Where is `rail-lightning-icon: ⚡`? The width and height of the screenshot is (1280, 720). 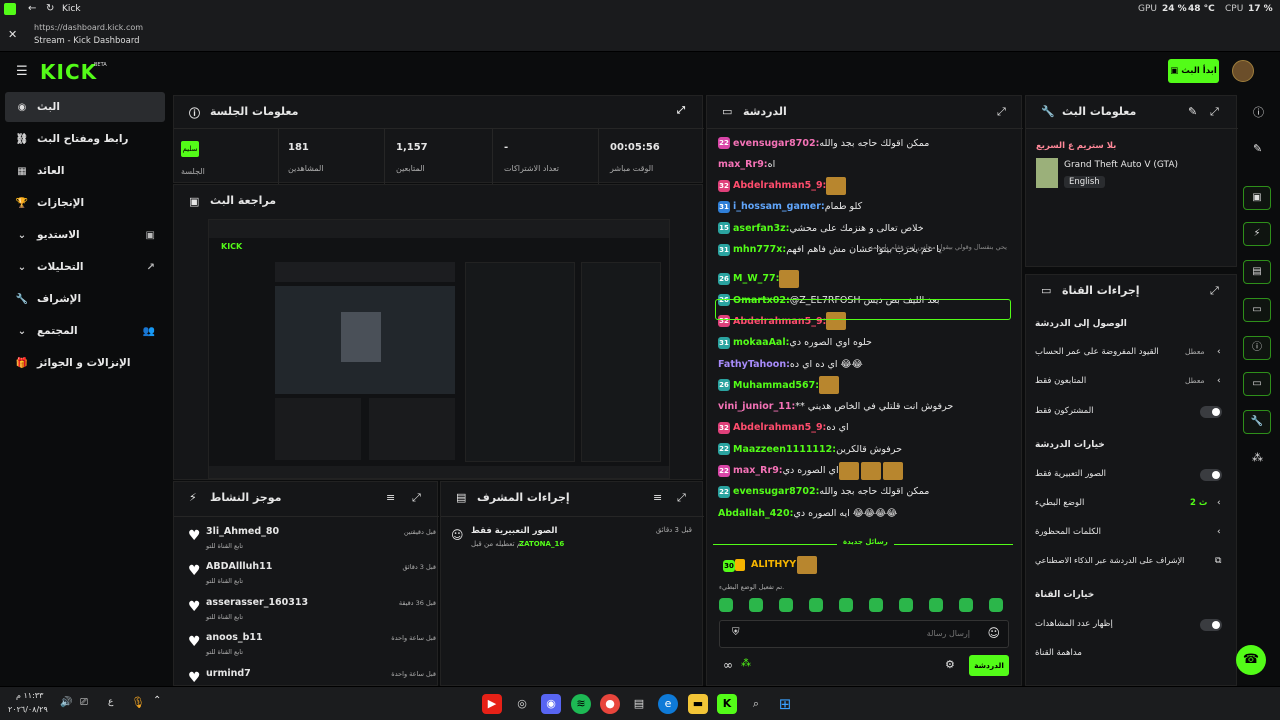 rail-lightning-icon: ⚡ is located at coordinates (1257, 234).